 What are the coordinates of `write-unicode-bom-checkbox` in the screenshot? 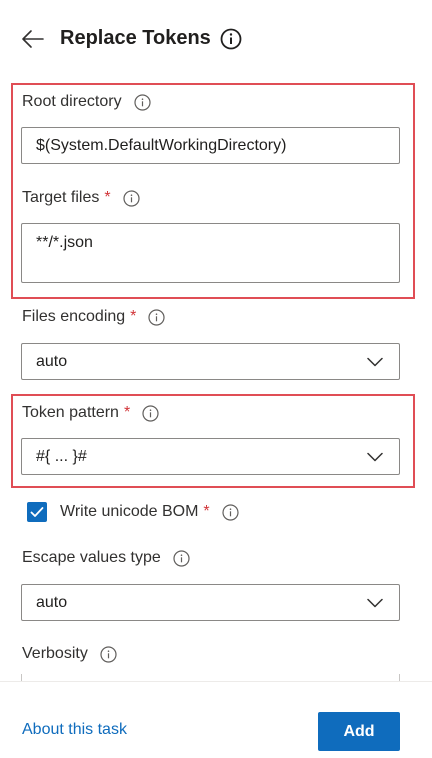 It's located at (37, 512).